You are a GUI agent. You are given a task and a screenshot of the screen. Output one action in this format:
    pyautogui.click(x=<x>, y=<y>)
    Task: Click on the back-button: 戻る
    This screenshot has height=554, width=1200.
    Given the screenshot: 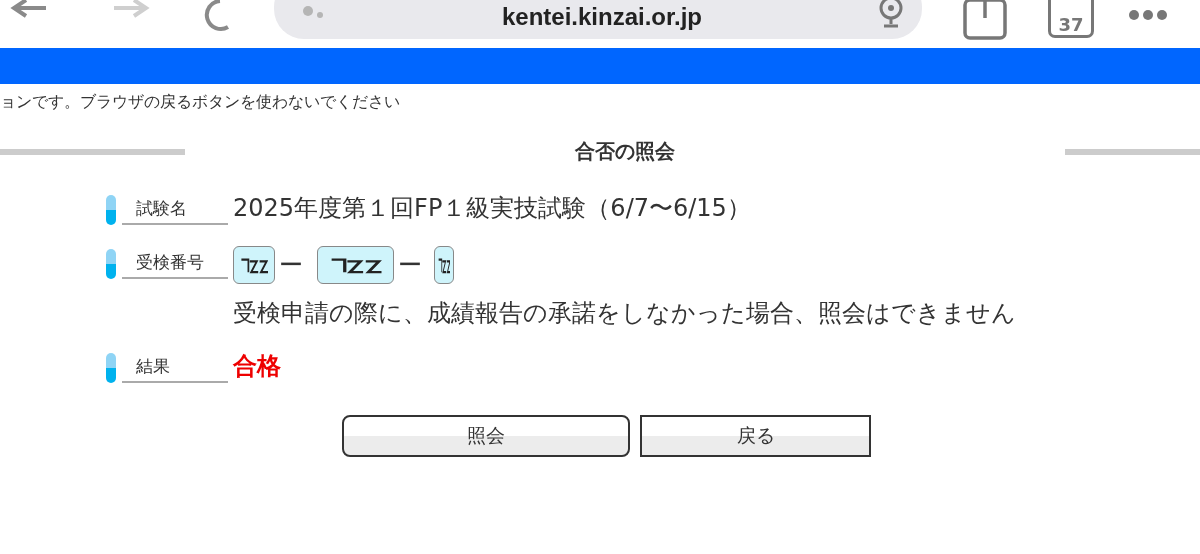 What is the action you would take?
    pyautogui.click(x=755, y=436)
    